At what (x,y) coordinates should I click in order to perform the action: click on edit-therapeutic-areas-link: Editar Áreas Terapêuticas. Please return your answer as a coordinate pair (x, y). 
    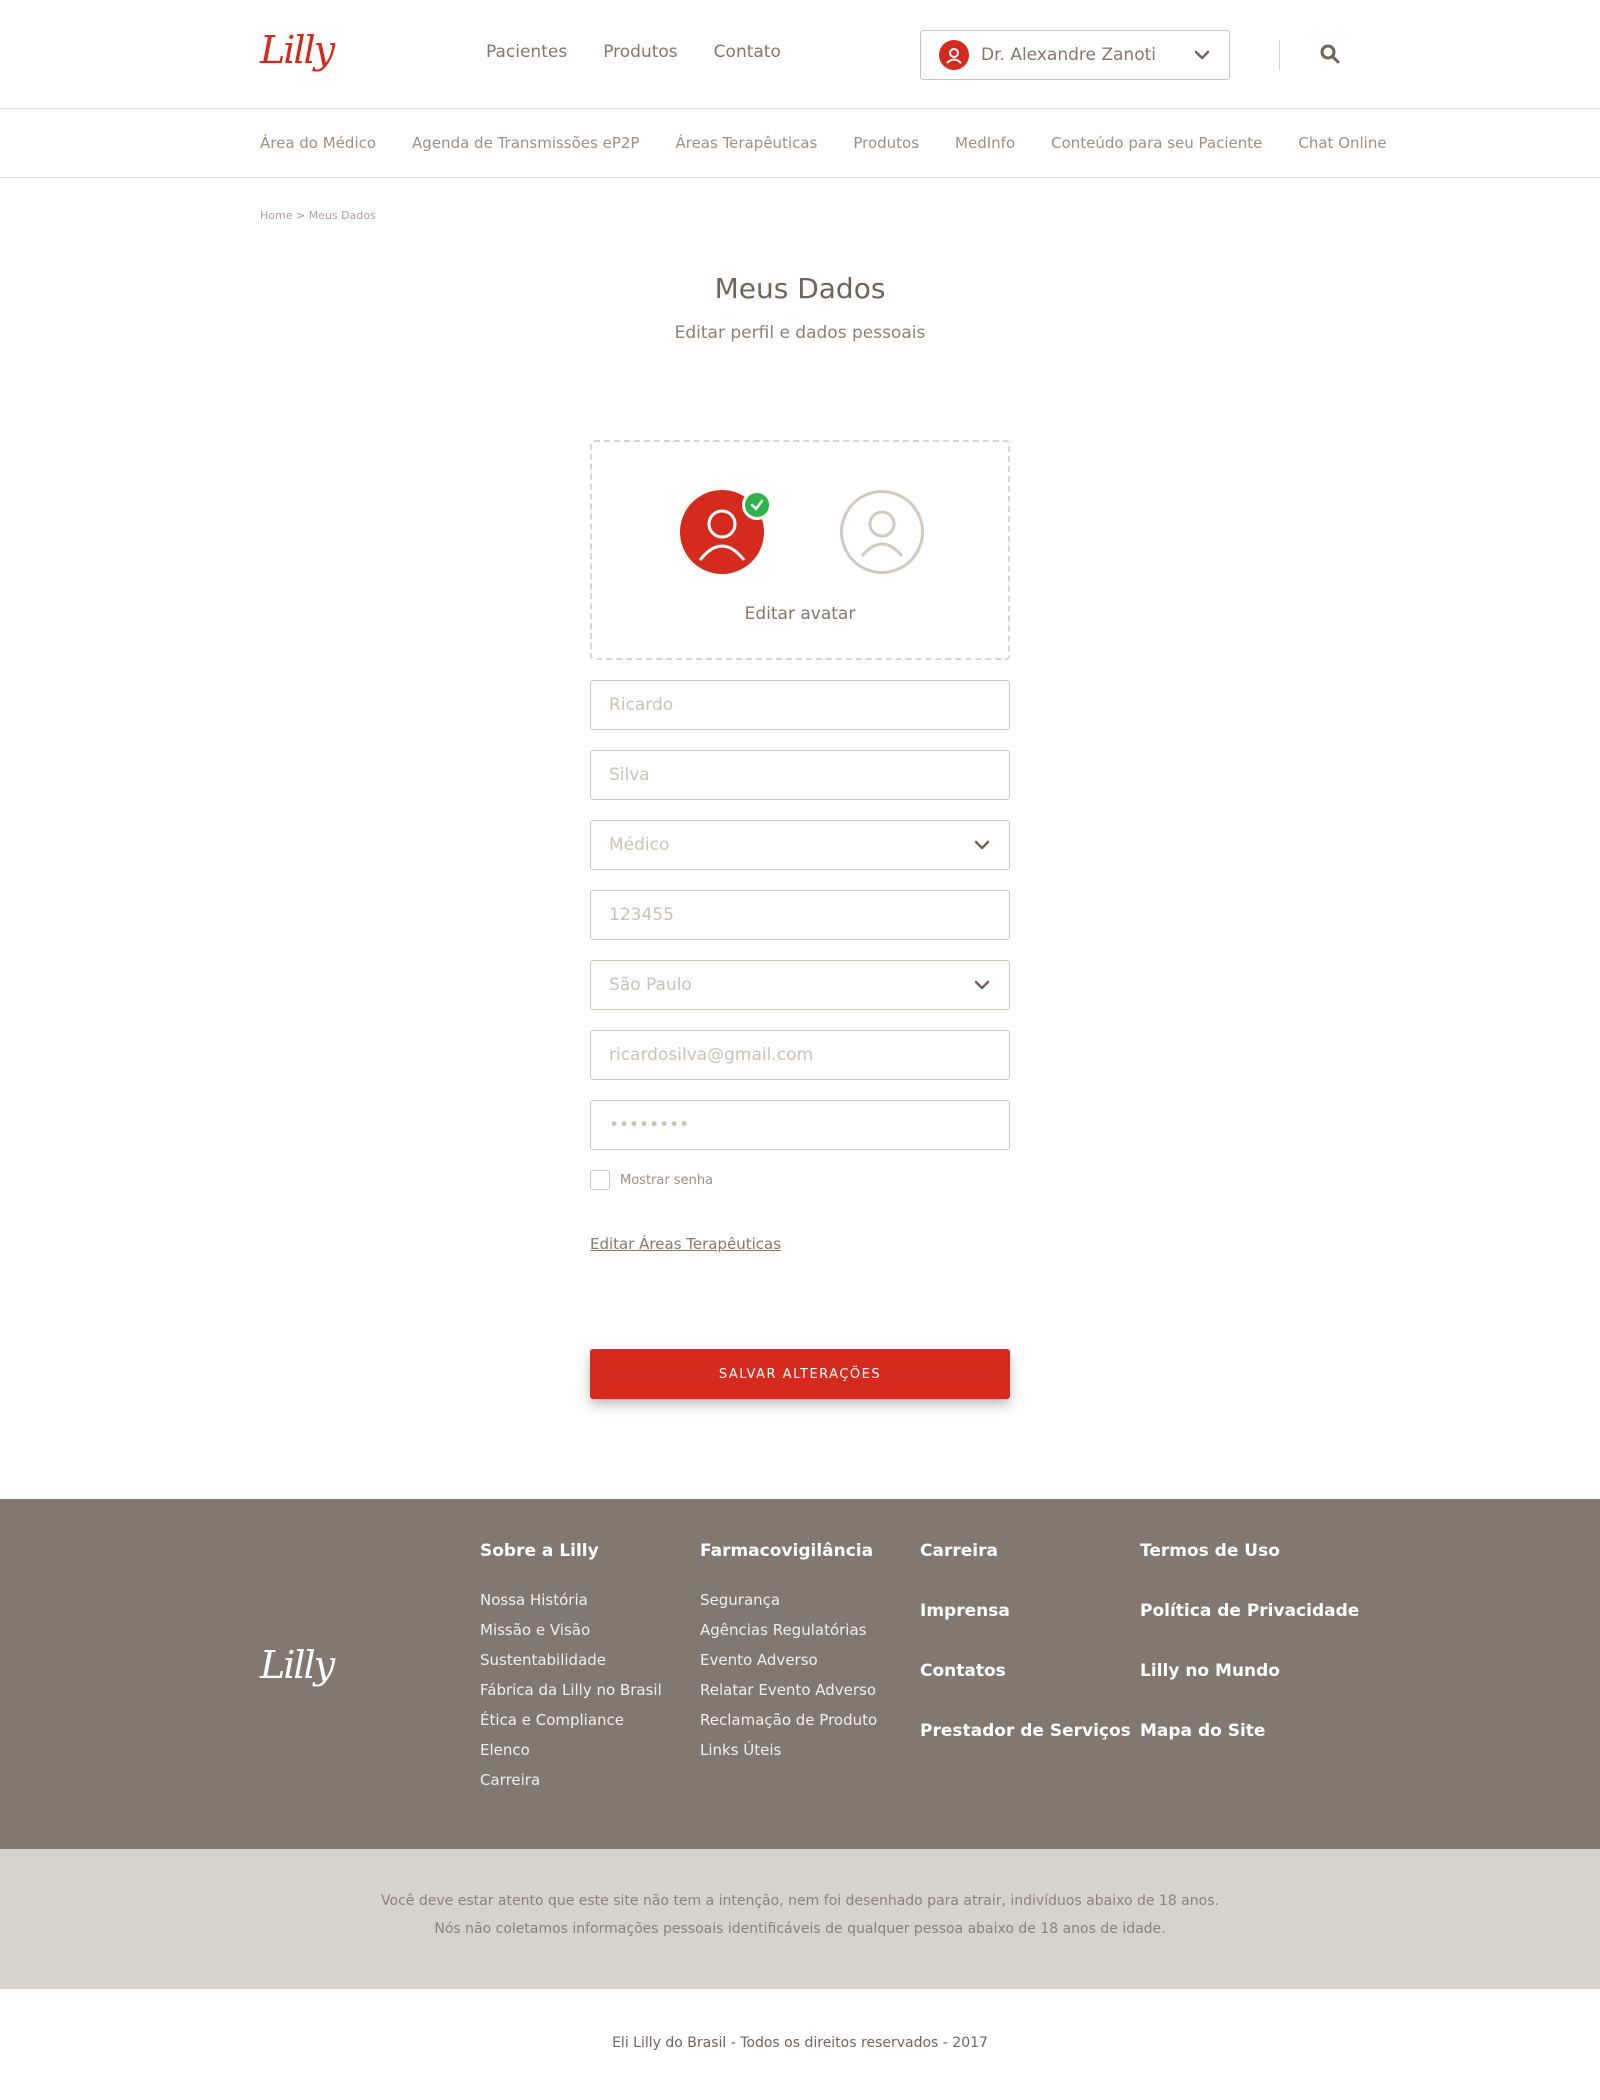
    Looking at the image, I should click on (685, 1244).